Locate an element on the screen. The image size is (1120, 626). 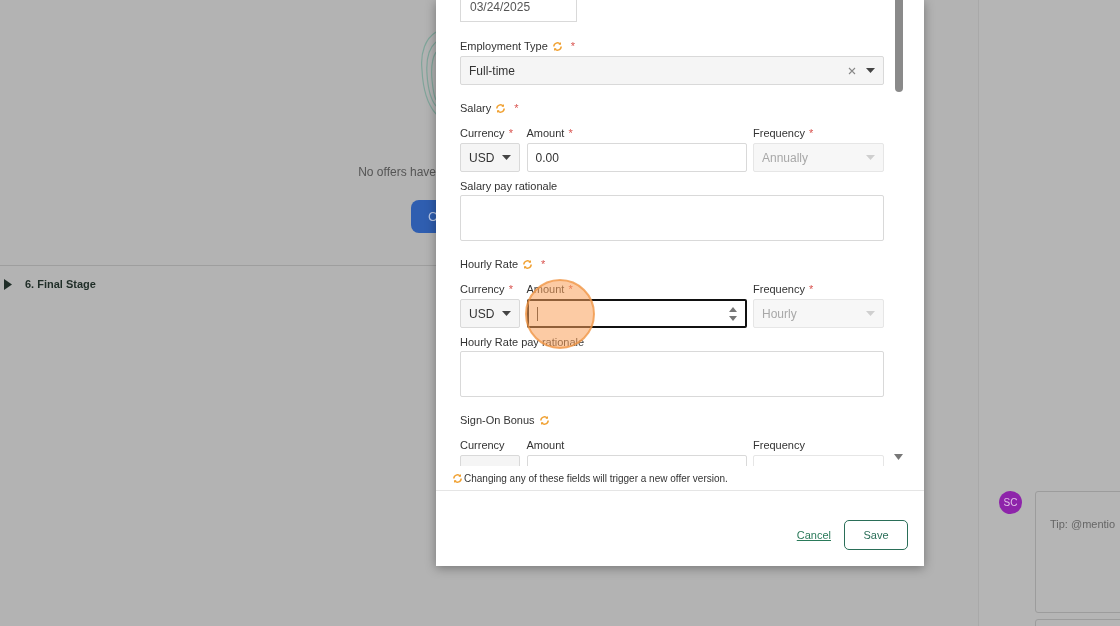
date-field: 03/24/2025 is located at coordinates (518, 11).